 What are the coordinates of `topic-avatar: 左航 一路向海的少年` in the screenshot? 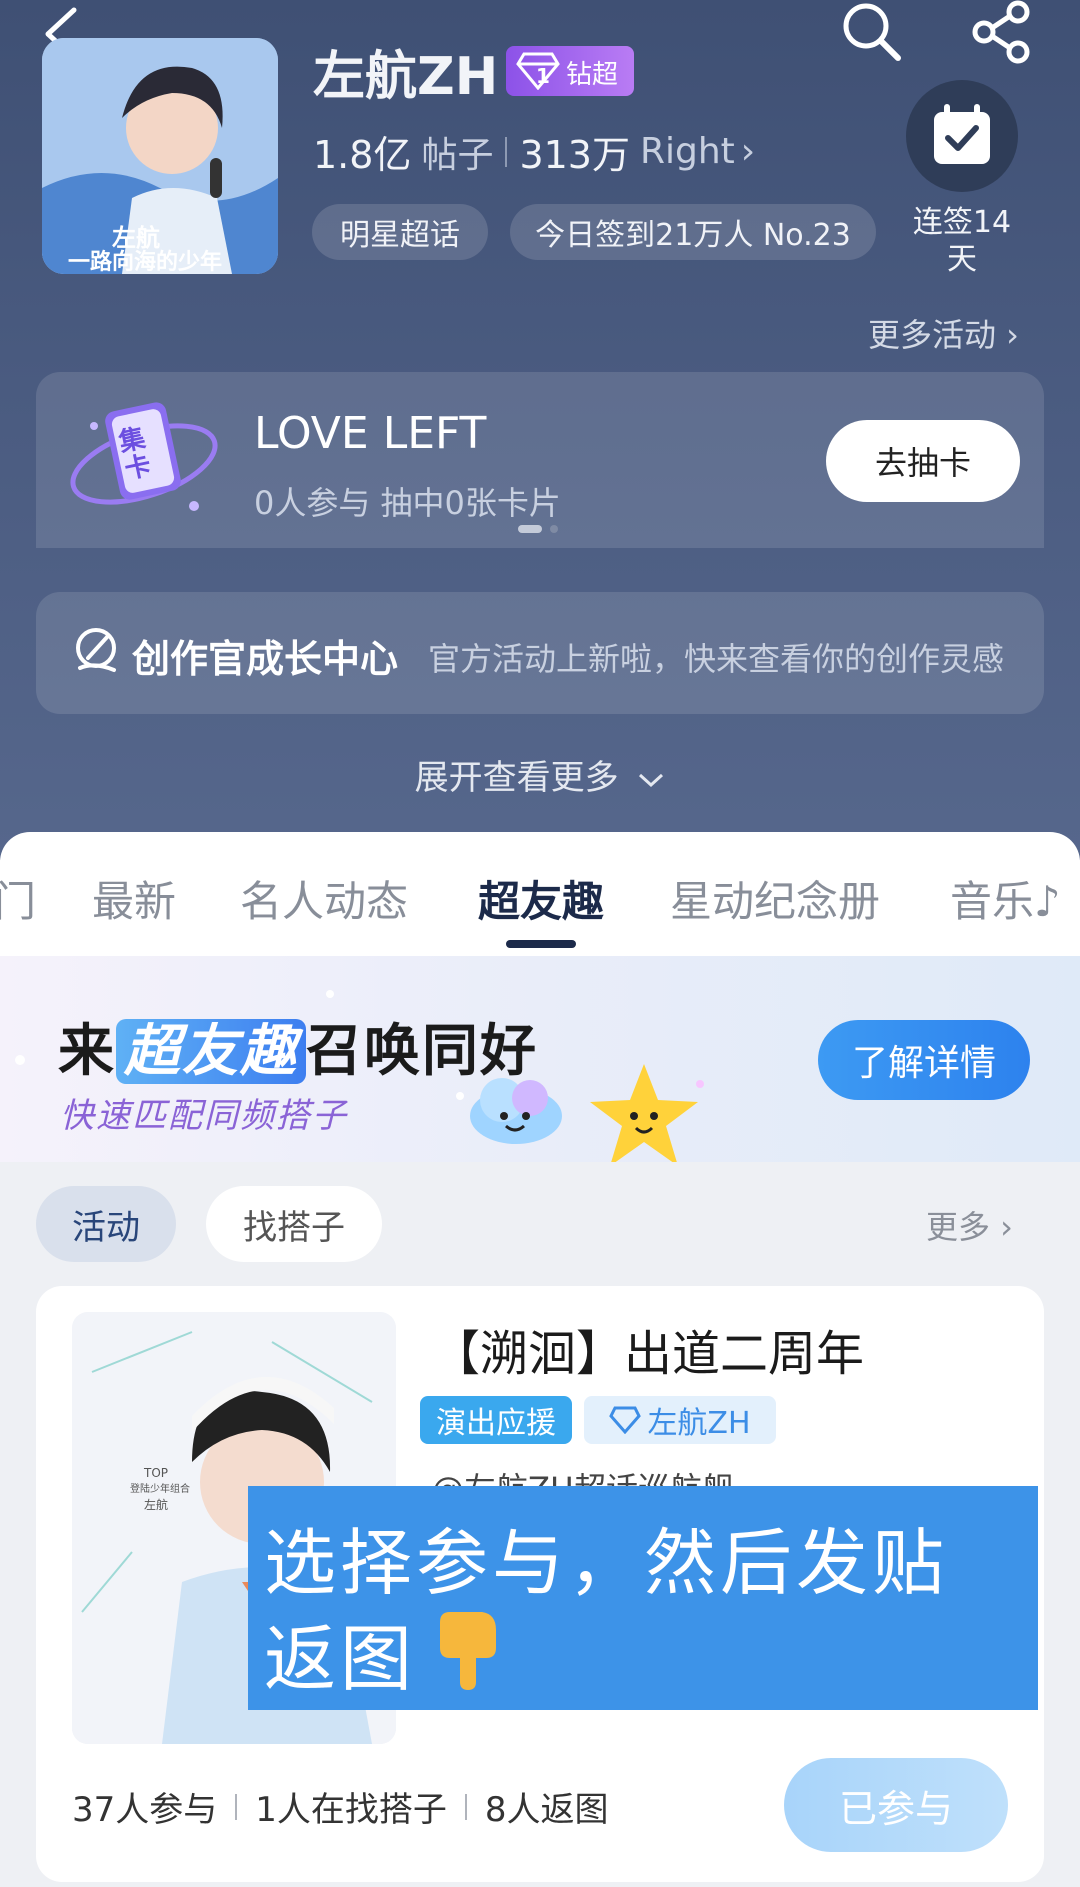 It's located at (160, 156).